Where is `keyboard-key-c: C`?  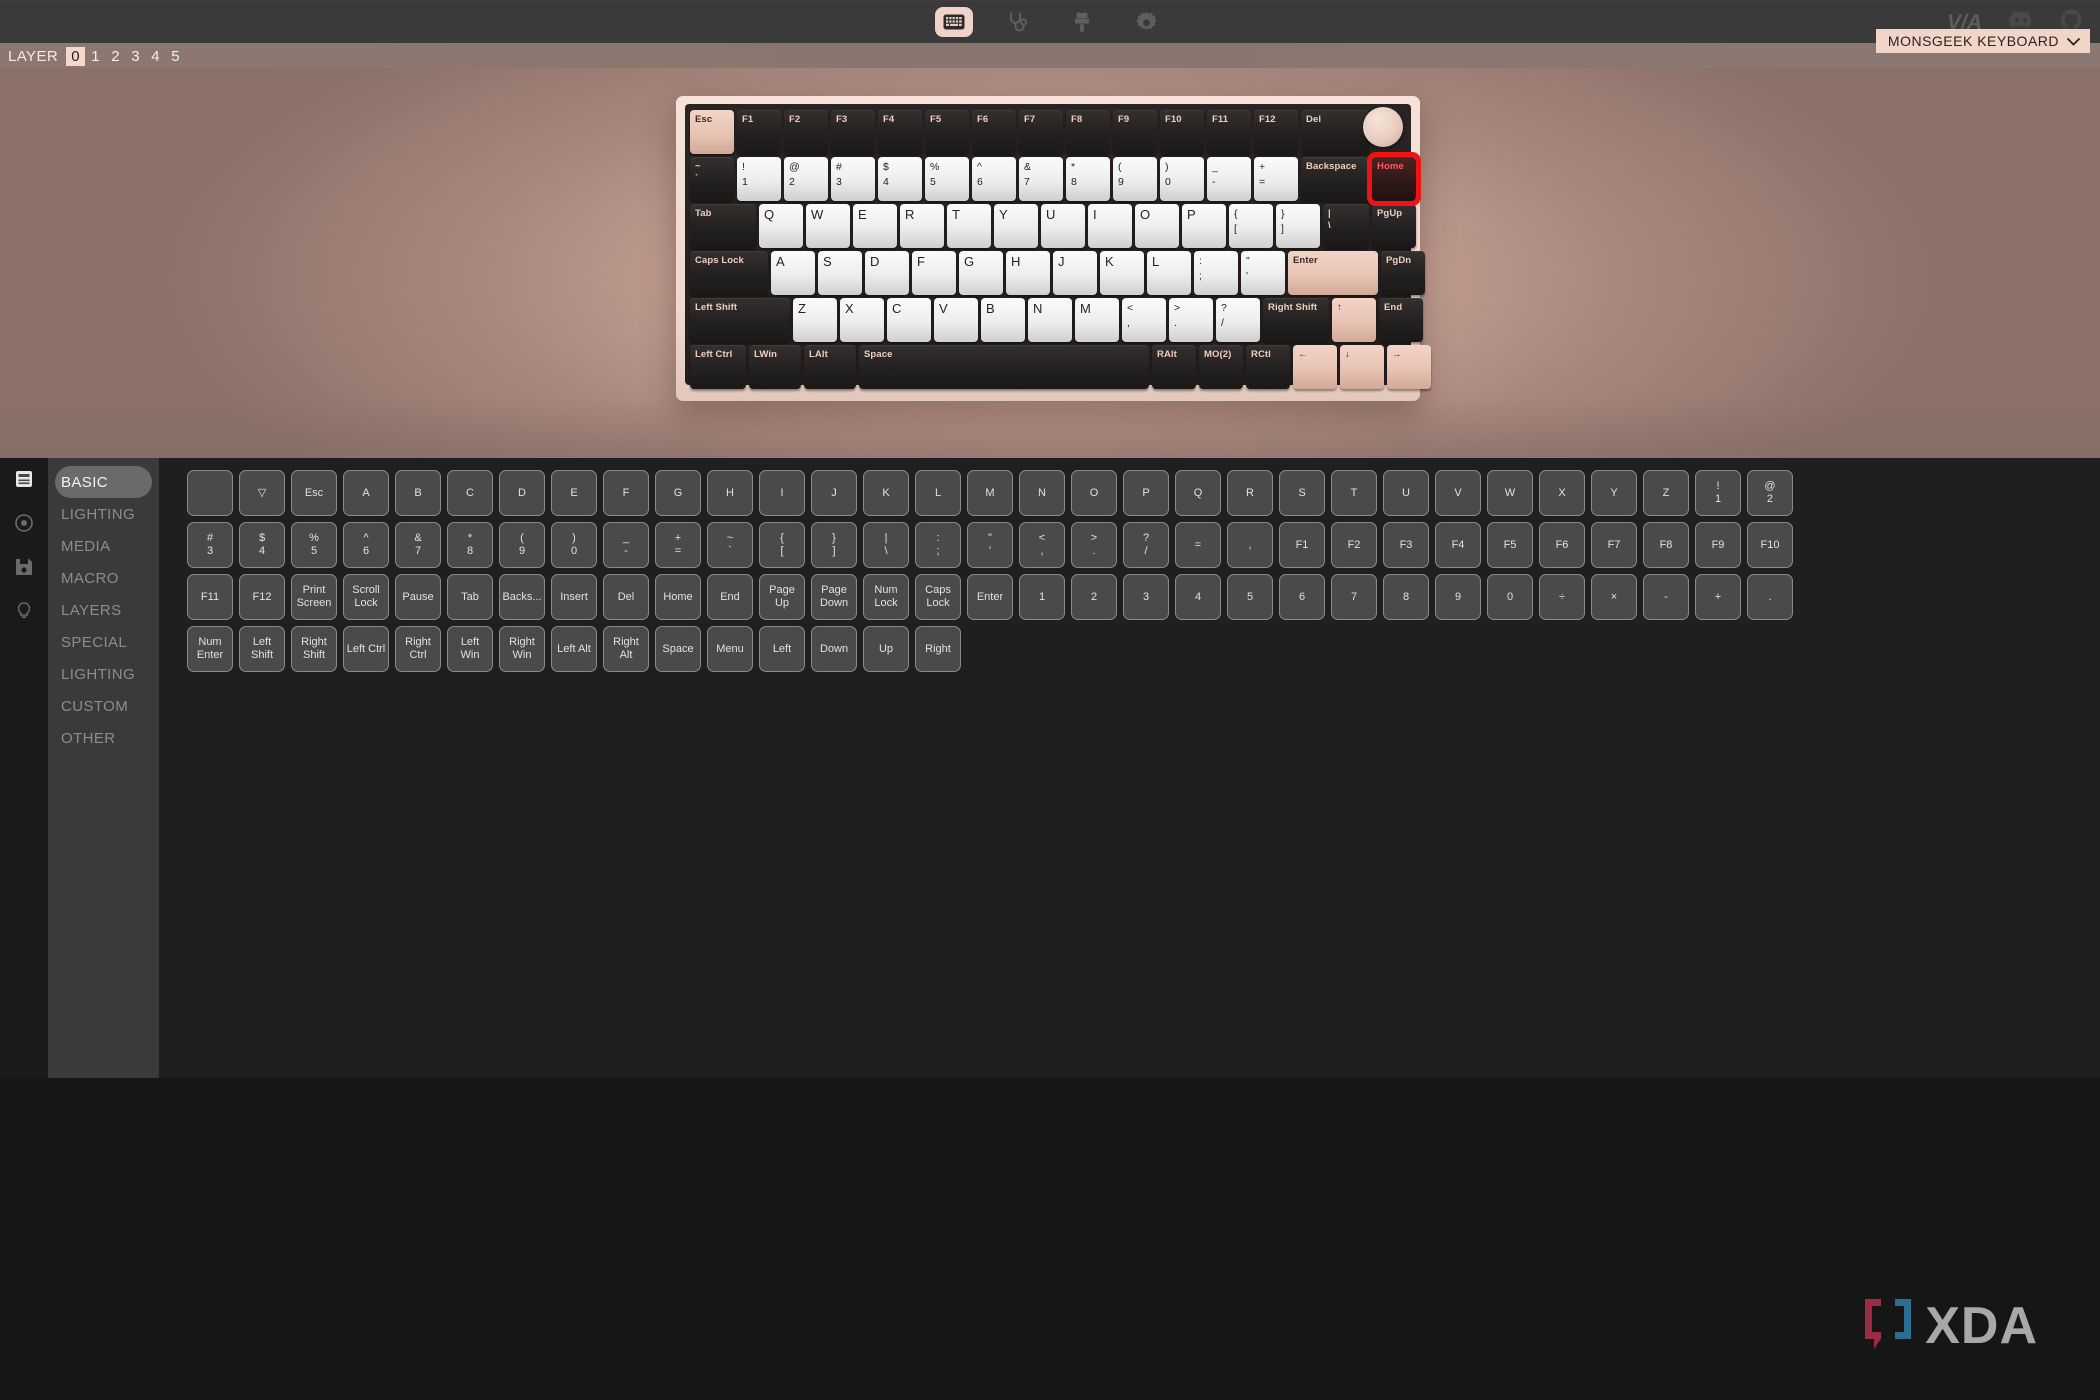 keyboard-key-c: C is located at coordinates (909, 320).